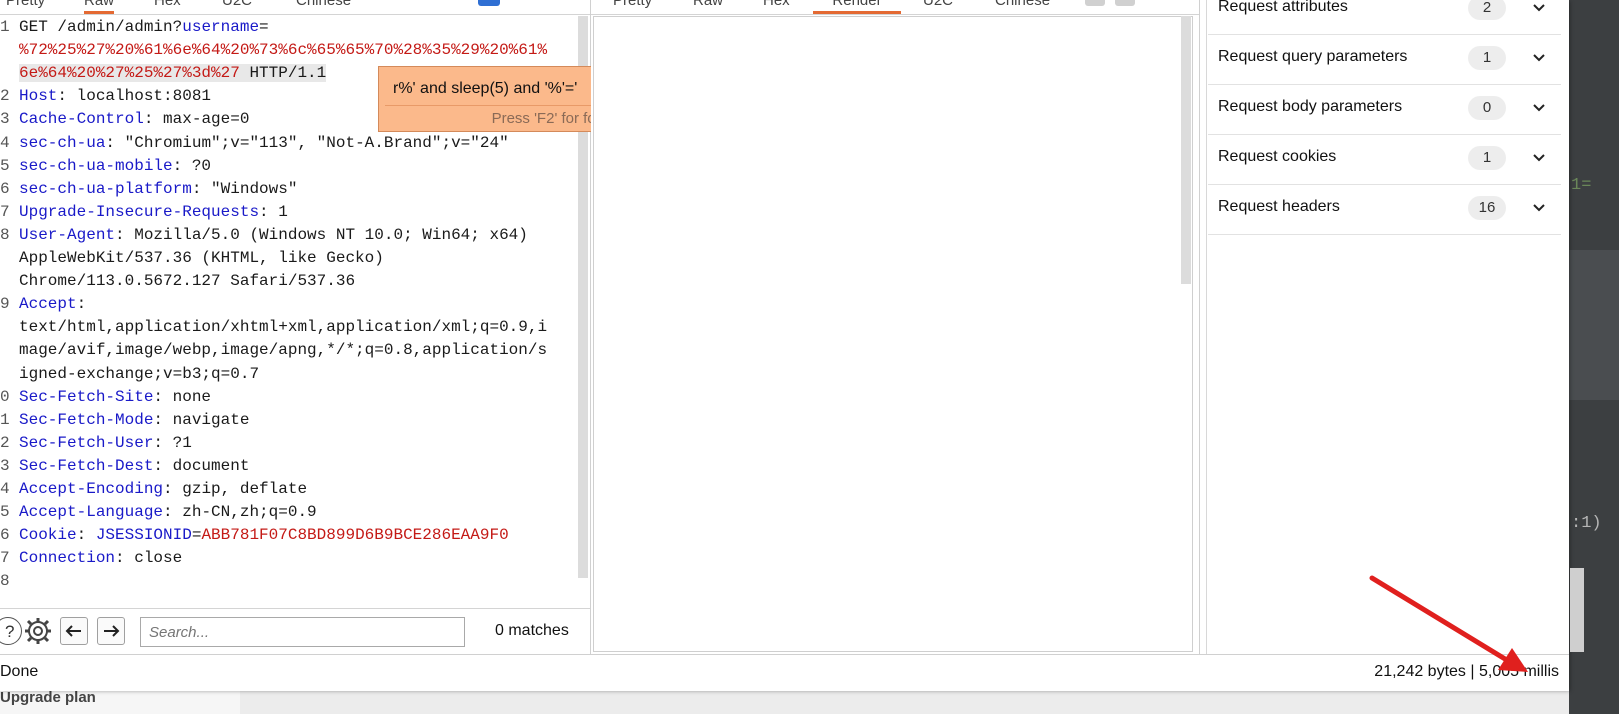  Describe the element at coordinates (632, 4) in the screenshot. I see `response-tab-pretty: Pretty` at that location.